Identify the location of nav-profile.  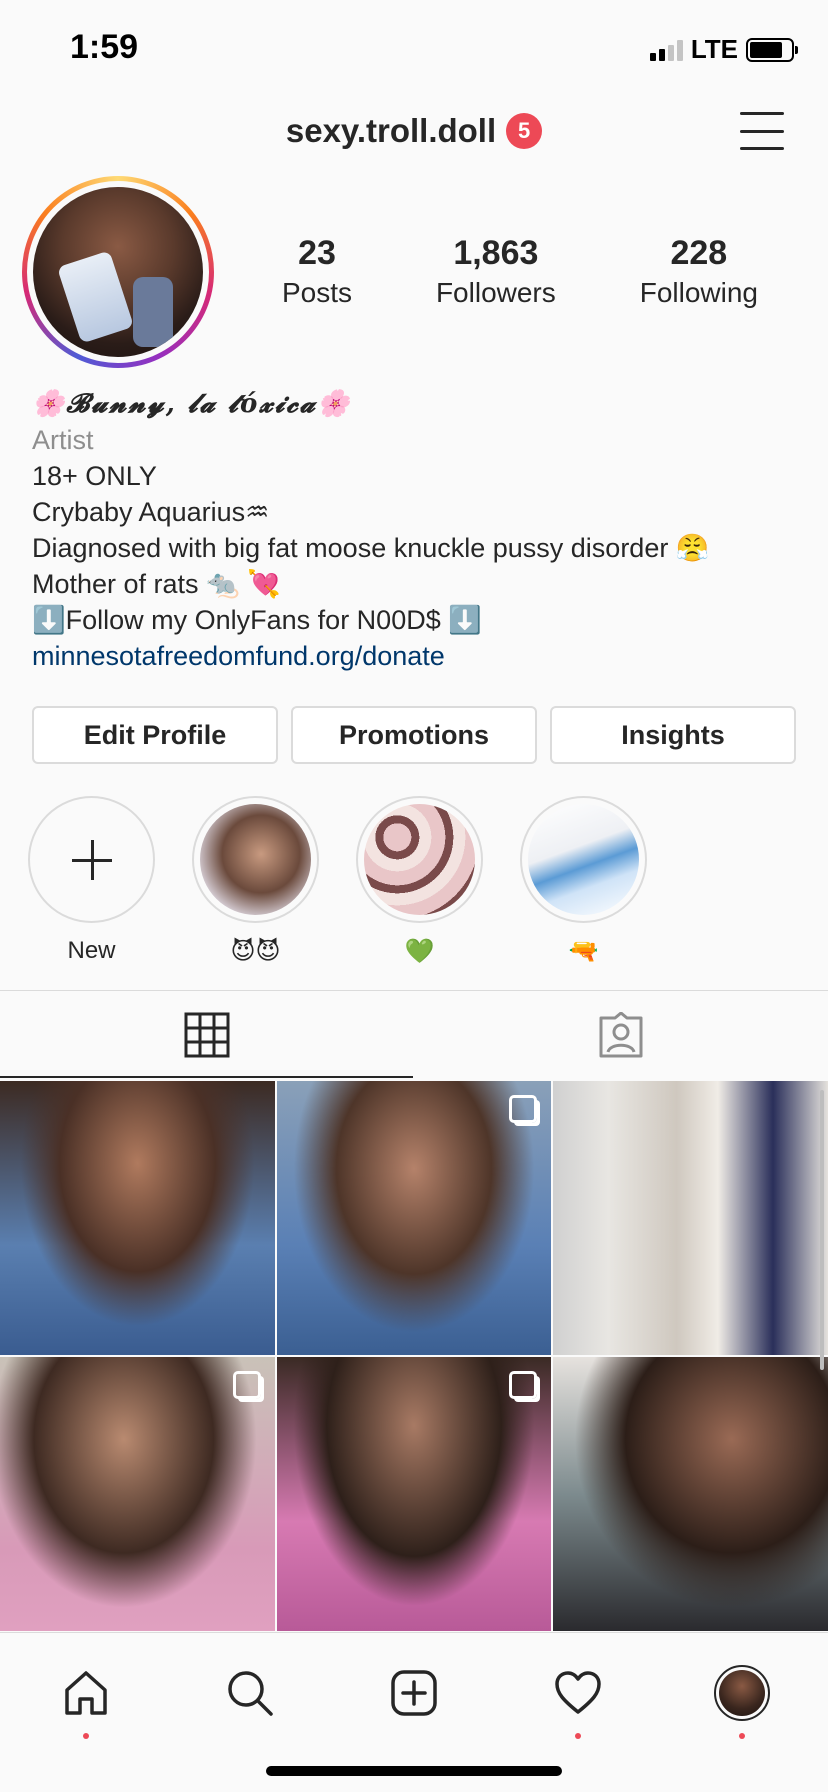
(742, 1696).